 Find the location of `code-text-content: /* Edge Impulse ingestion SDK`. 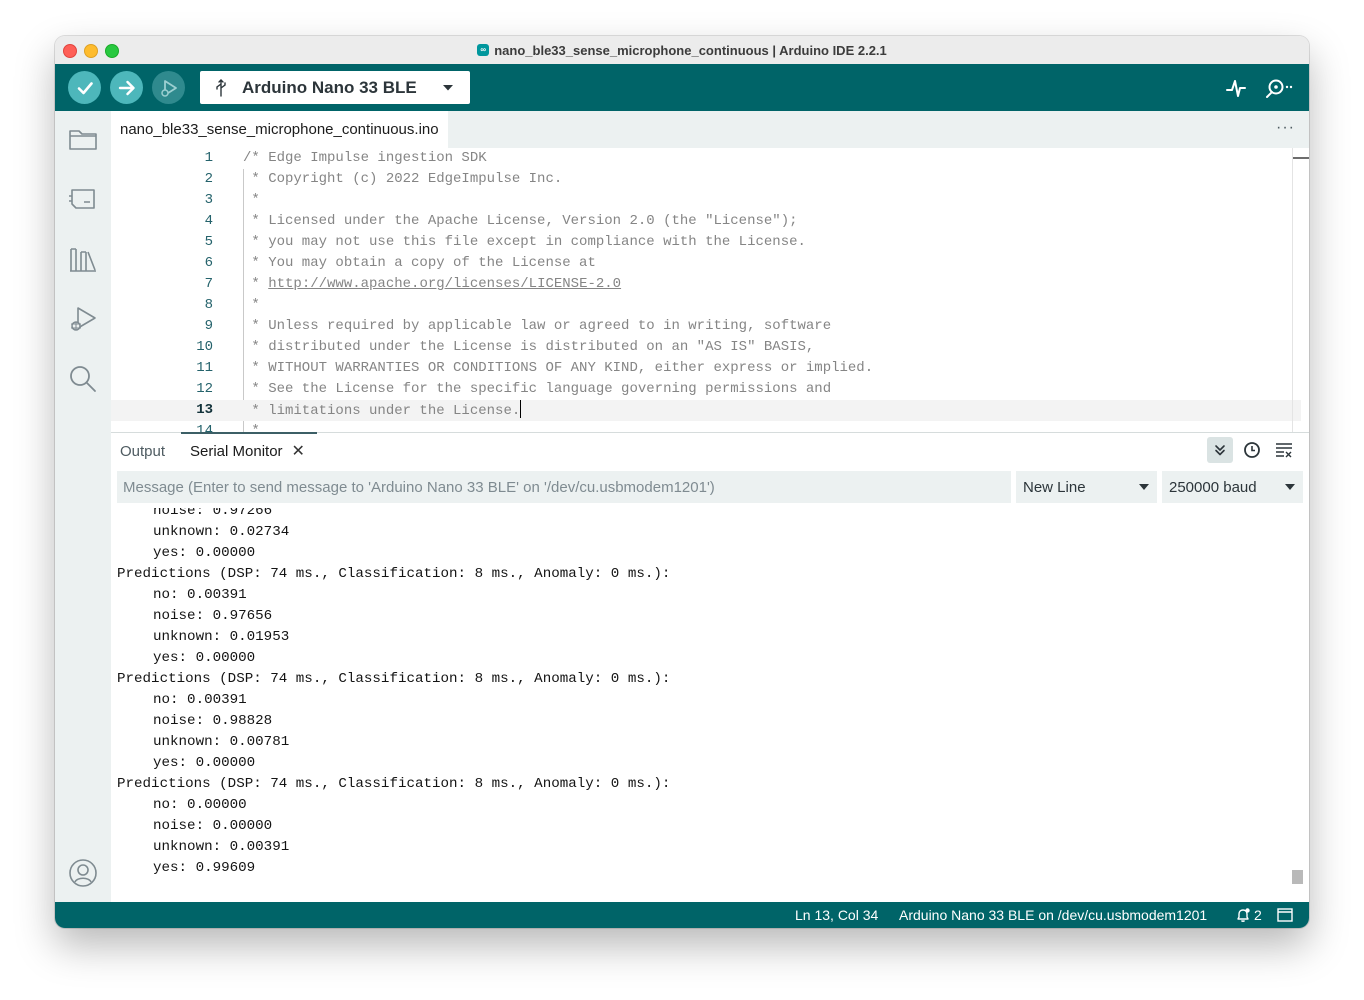

code-text-content: /* Edge Impulse ingestion SDK is located at coordinates (365, 158).